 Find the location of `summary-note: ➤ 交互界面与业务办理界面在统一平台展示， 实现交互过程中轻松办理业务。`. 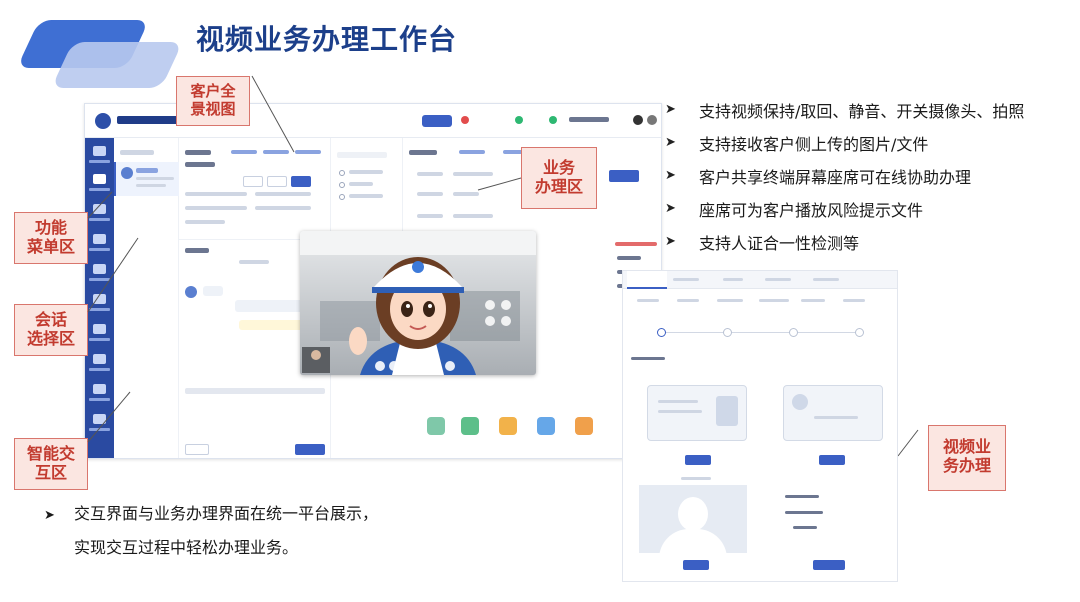

summary-note: ➤ 交互界面与业务办理界面在统一平台展示， 实现交互过程中轻松办理业务。 is located at coordinates (211, 531).